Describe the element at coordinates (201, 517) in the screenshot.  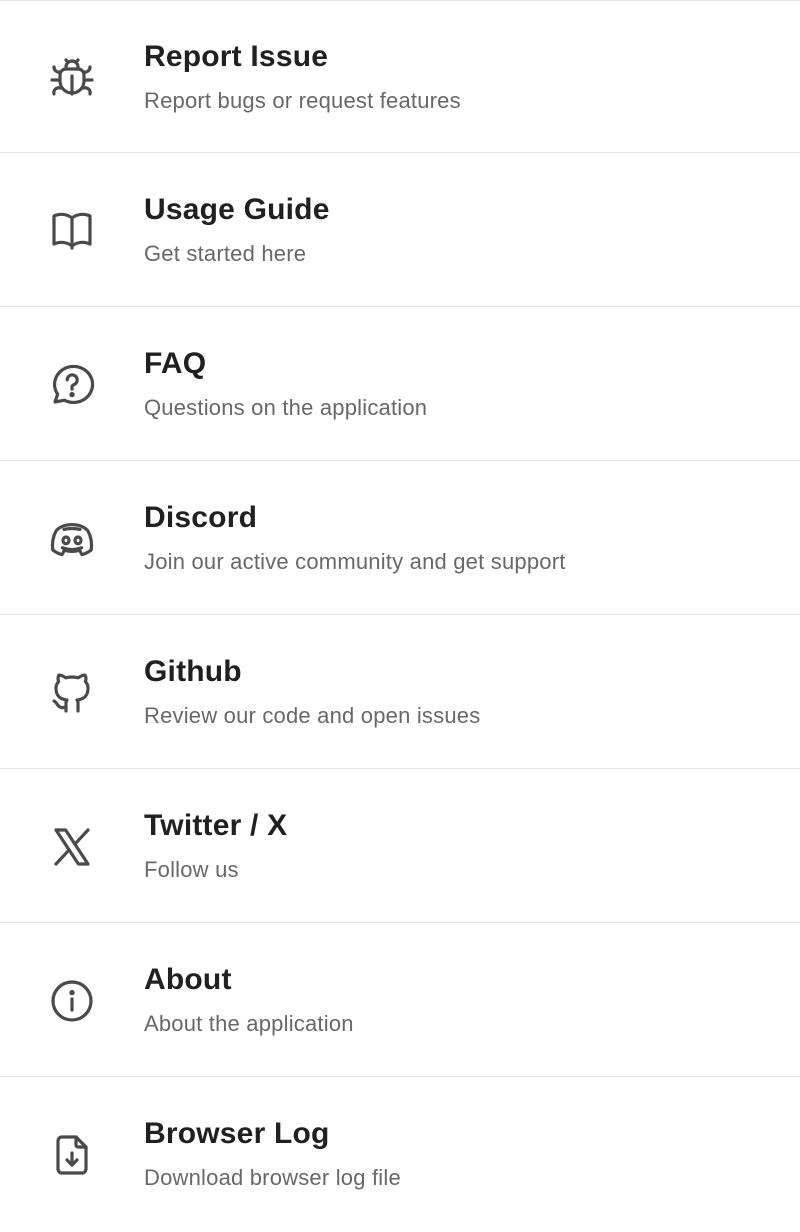
I see `menu-item-title: Discord` at that location.